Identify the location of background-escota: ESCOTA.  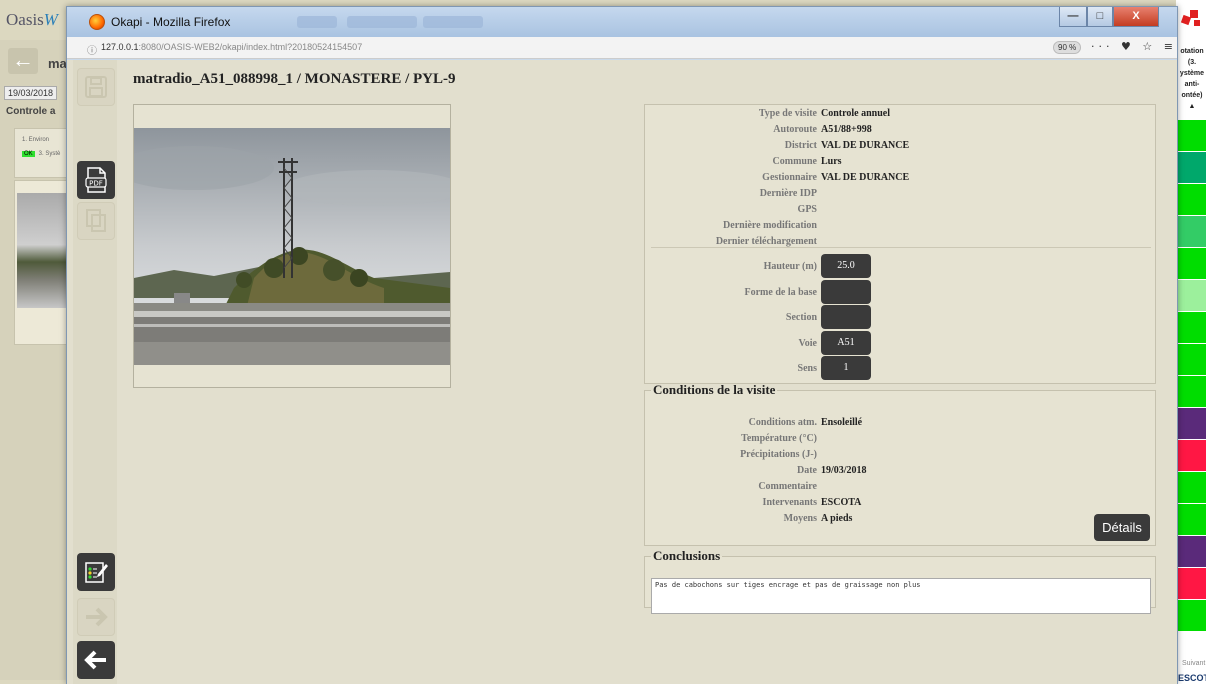
(1192, 678).